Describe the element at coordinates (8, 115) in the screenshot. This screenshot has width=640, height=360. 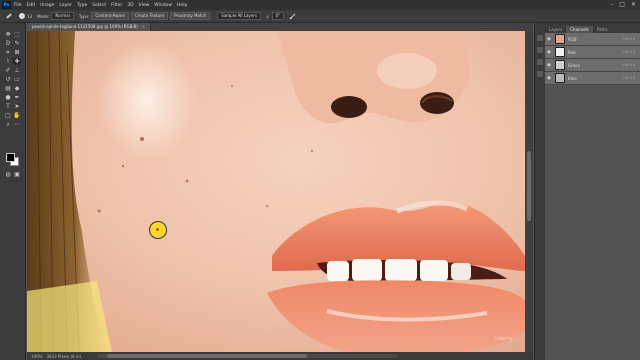
I see `rectangle-tool-icon: □` at that location.